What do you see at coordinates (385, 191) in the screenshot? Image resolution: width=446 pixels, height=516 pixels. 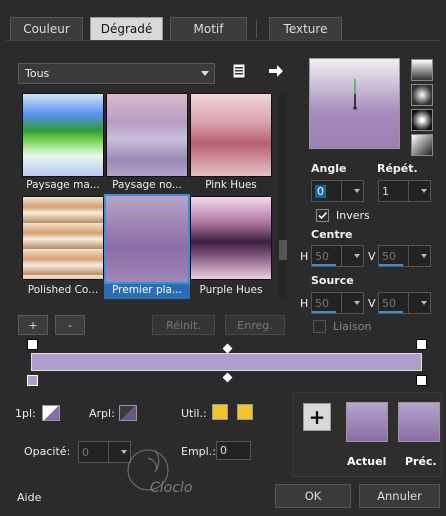 I see `repeat-value: 1` at bounding box center [385, 191].